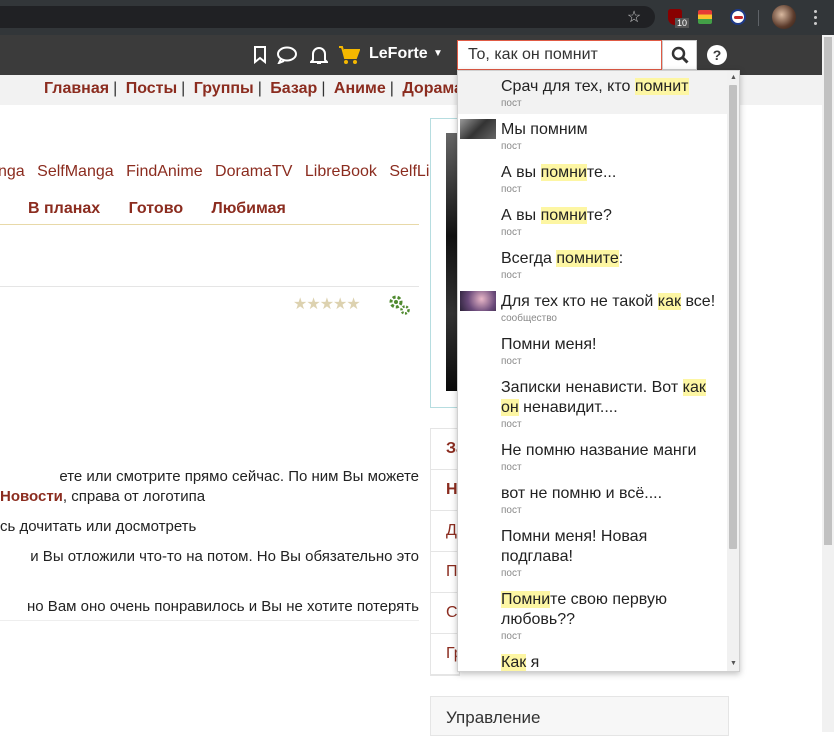 Image resolution: width=834 pixels, height=736 pixels. What do you see at coordinates (579, 716) in the screenshot?
I see `manage-panel: Управление` at bounding box center [579, 716].